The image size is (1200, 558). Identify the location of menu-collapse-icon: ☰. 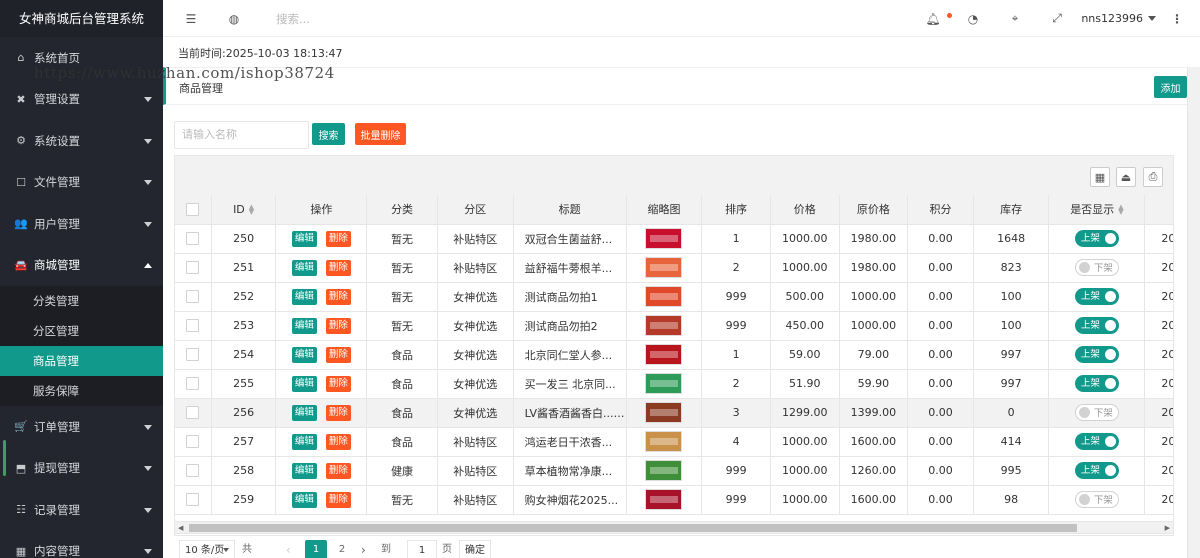
(191, 18).